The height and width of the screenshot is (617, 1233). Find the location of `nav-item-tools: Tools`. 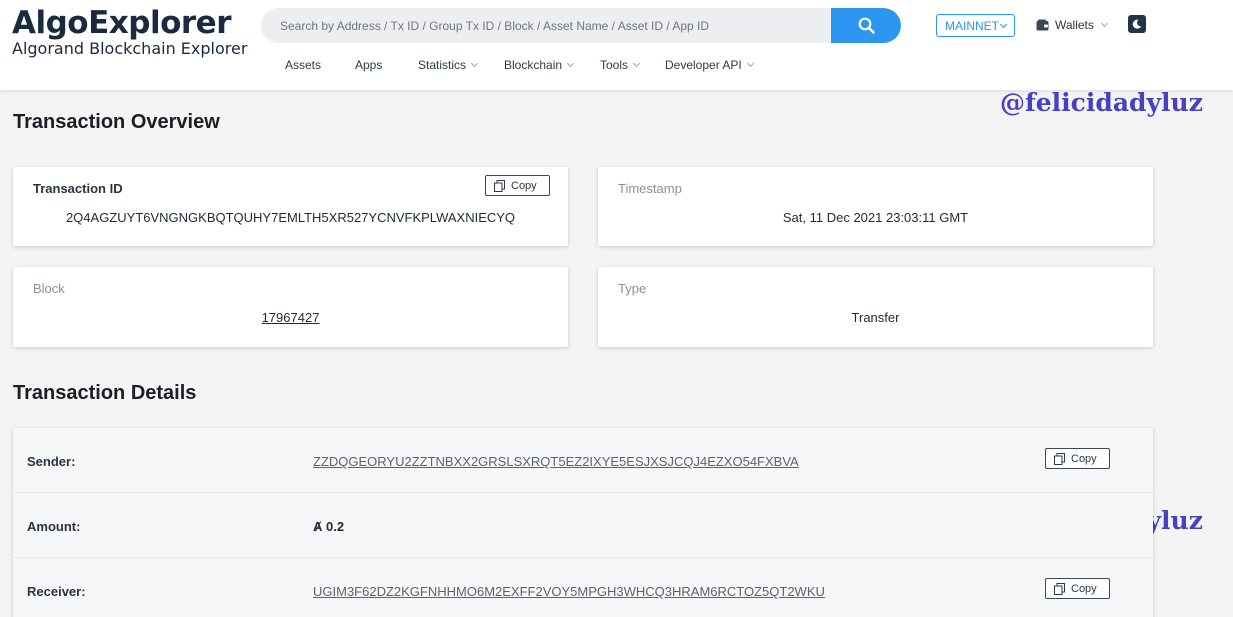

nav-item-tools: Tools is located at coordinates (620, 65).